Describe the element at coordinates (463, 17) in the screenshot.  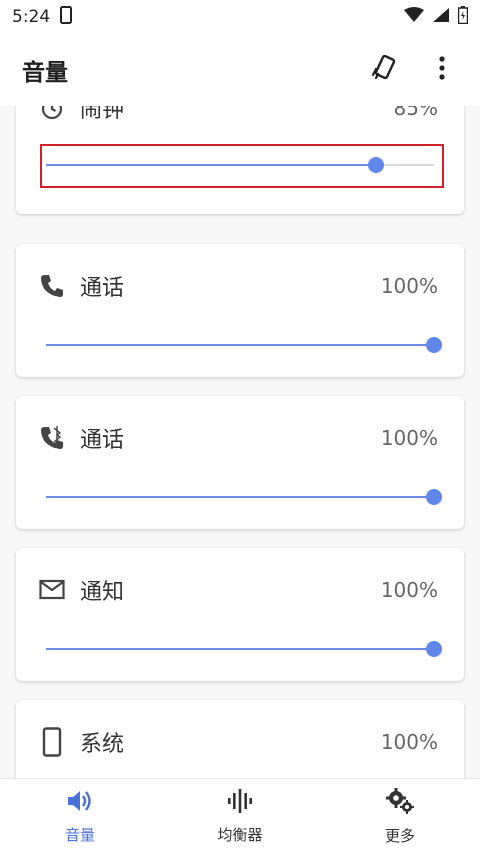
I see `battery-icon` at that location.